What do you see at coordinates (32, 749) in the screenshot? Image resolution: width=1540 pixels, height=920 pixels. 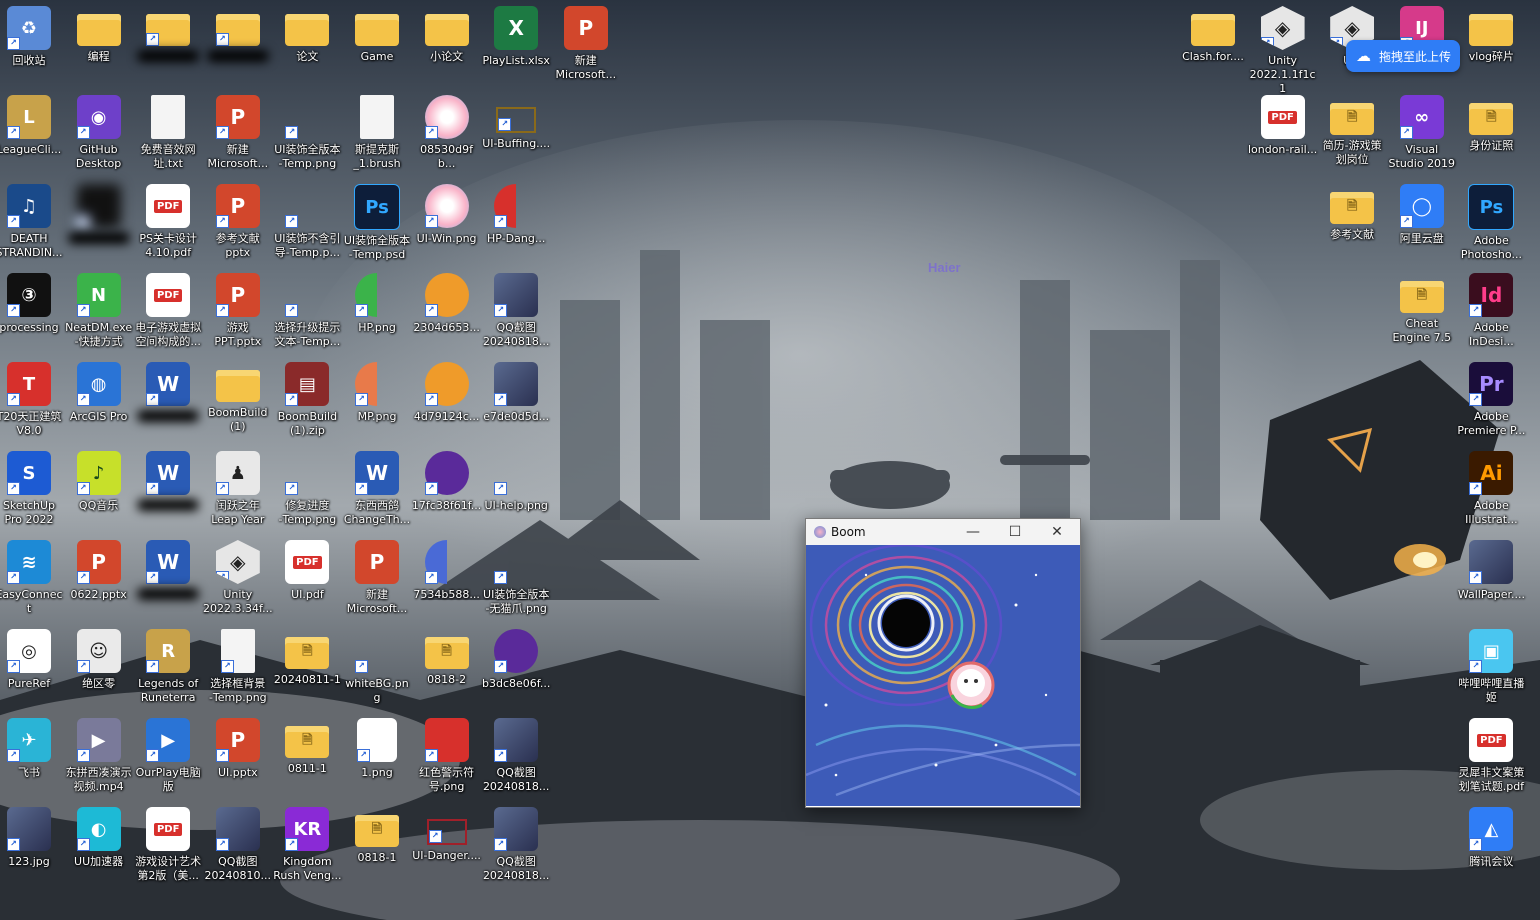 I see `desktop-icon-app-feishu: ✈ ↗ 飞书` at bounding box center [32, 749].